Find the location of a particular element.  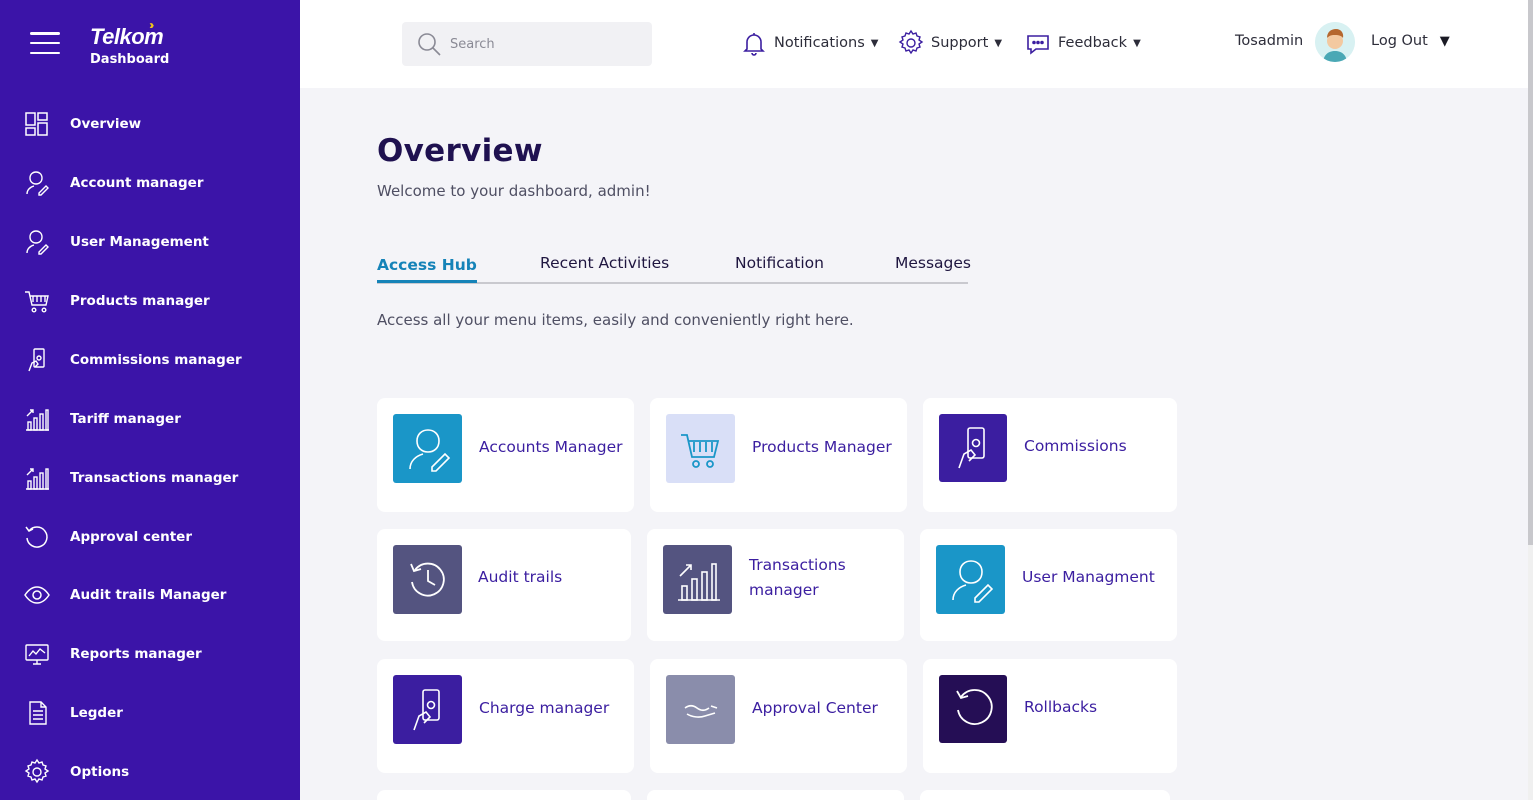

tab-recent-activities: Recent Activities is located at coordinates (604, 263).